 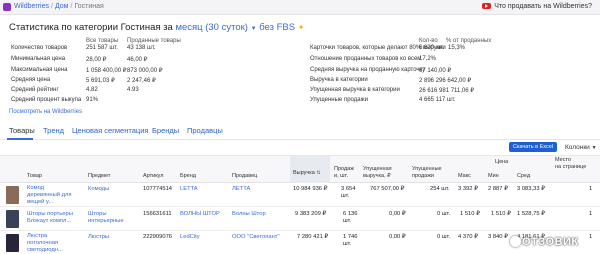 What do you see at coordinates (34, 176) in the screenshot?
I see `col-product: Товар` at bounding box center [34, 176].